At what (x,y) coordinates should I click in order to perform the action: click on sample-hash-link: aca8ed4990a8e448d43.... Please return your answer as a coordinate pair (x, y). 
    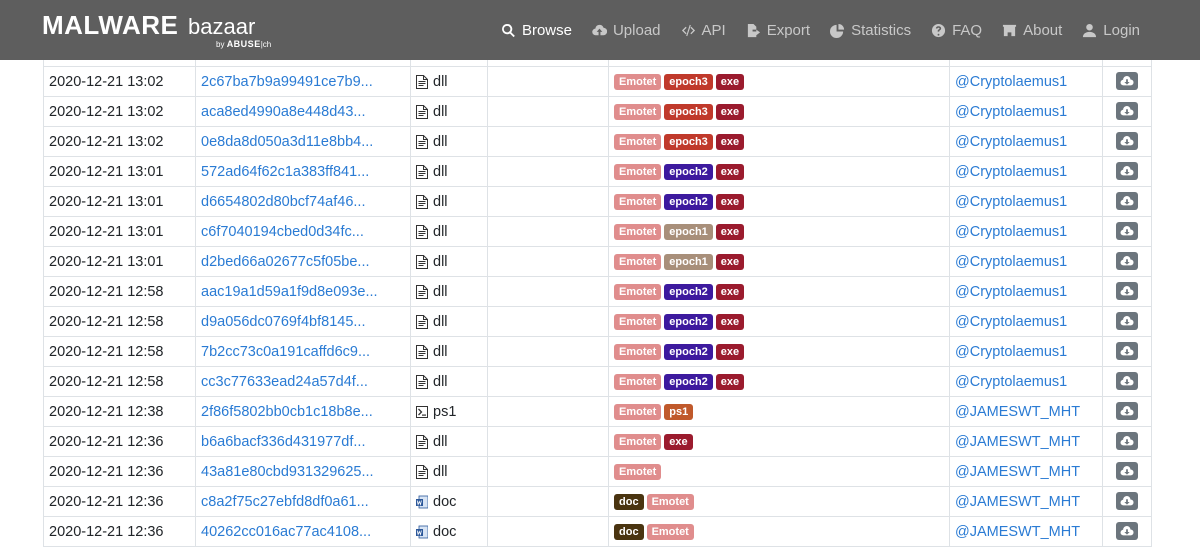
    Looking at the image, I should click on (283, 112).